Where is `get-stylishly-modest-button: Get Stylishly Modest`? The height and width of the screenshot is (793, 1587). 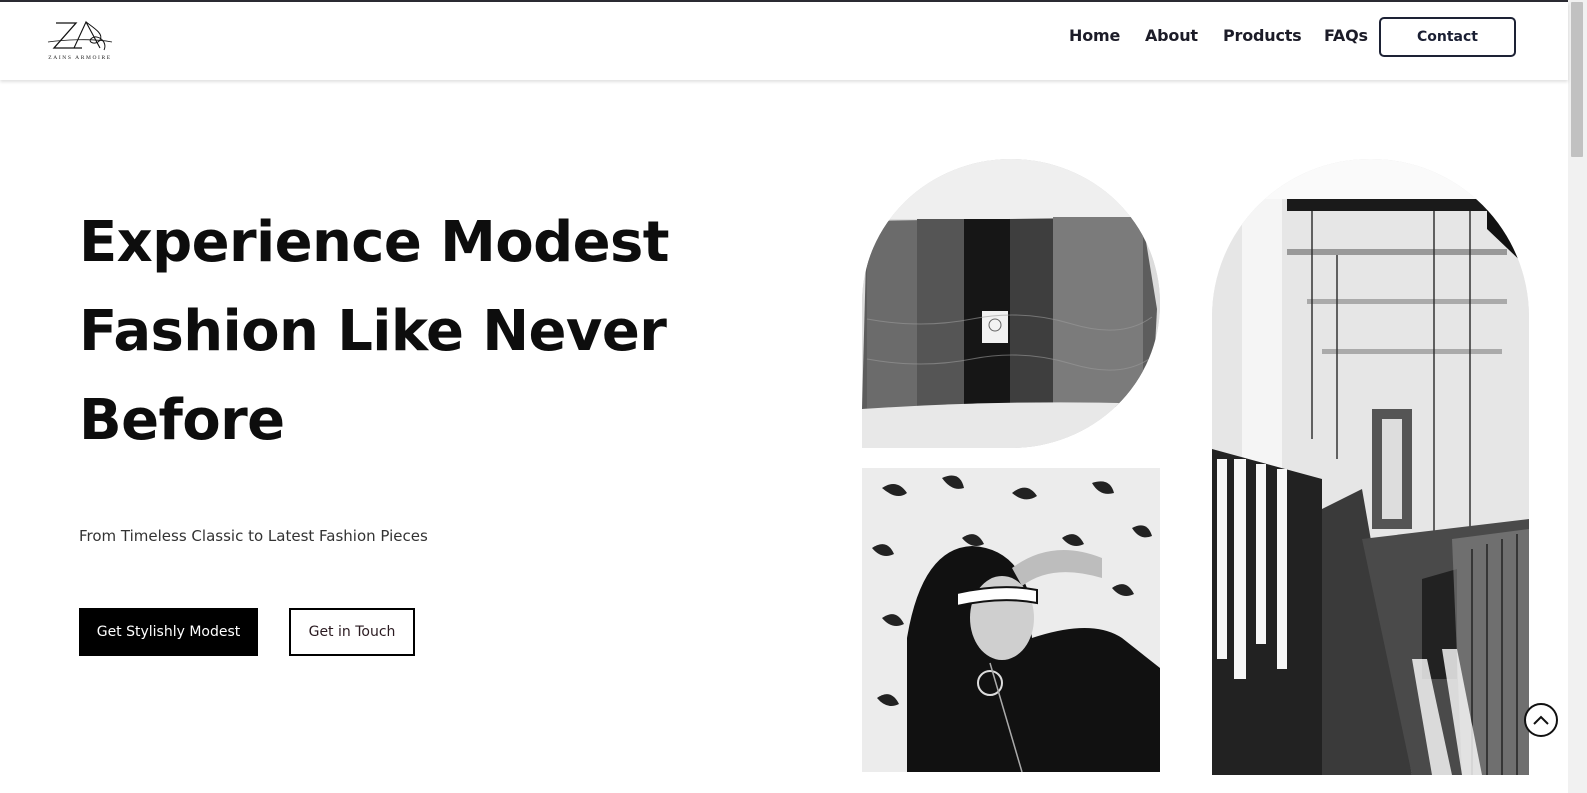
get-stylishly-modest-button: Get Stylishly Modest is located at coordinates (168, 632).